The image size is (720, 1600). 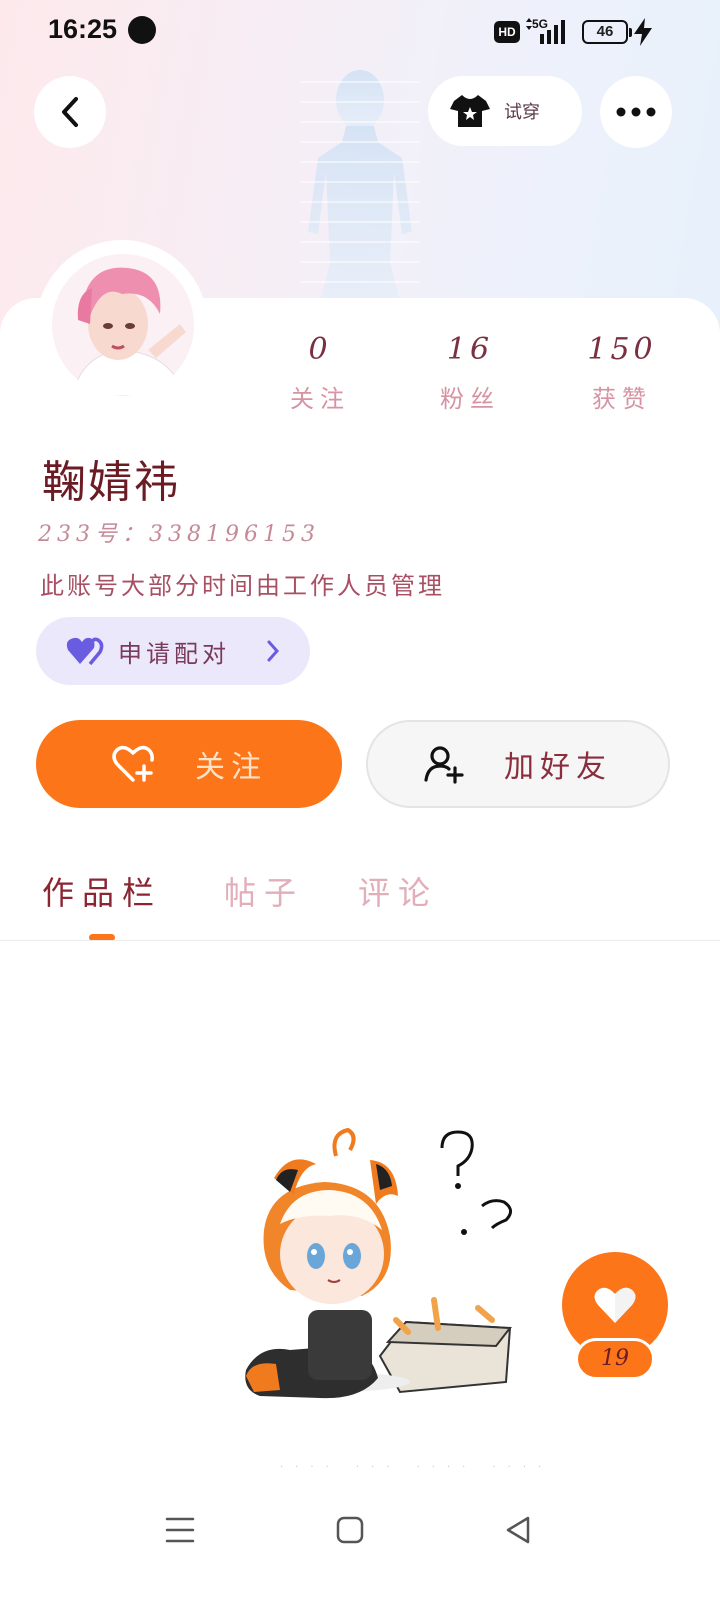 I want to click on battery-indicator: 46, so click(x=607, y=32).